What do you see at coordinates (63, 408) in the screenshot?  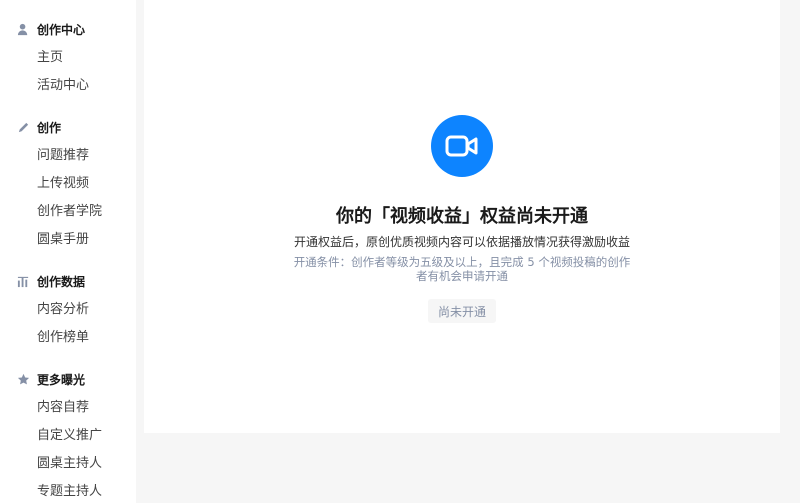 I see `sidebar-item-self-recommend: 内容自荐` at bounding box center [63, 408].